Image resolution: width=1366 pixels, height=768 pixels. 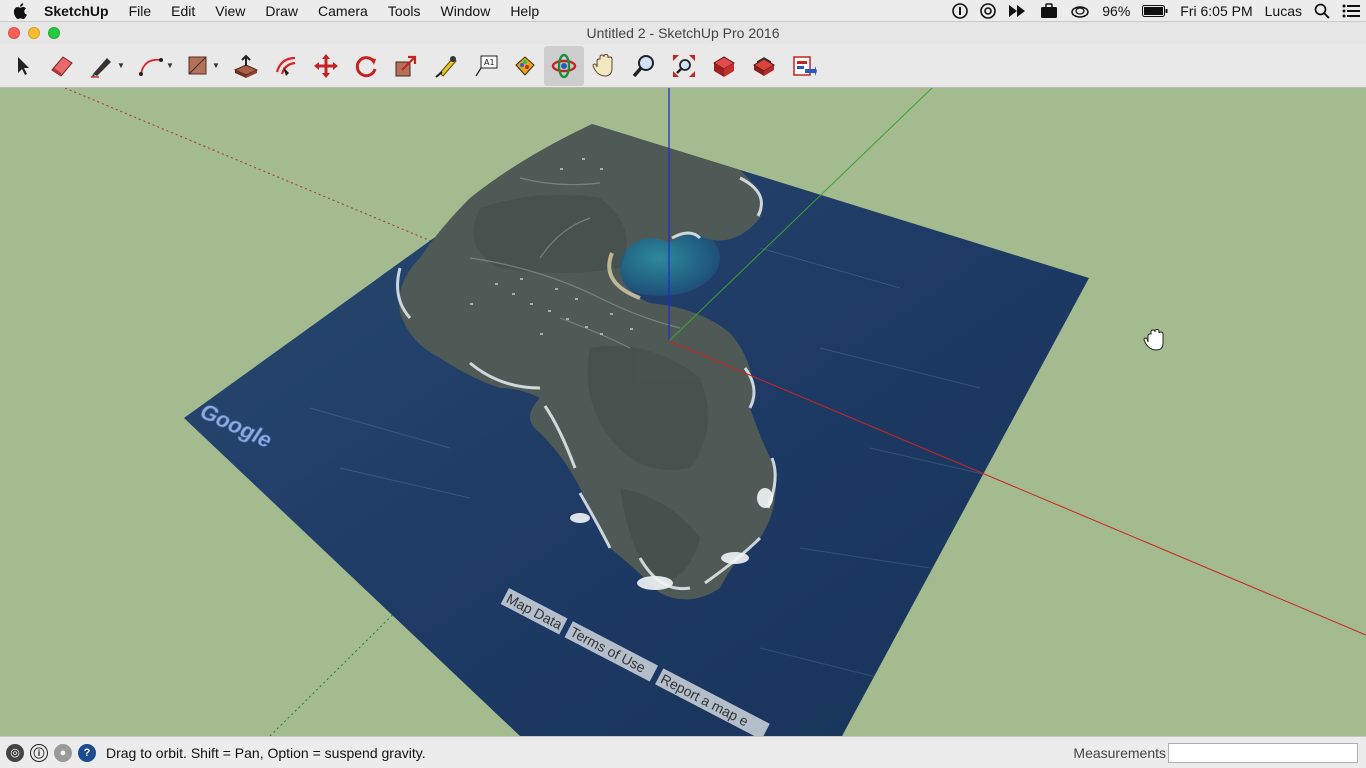 I want to click on text-tool-button: A1, so click(x=486, y=66).